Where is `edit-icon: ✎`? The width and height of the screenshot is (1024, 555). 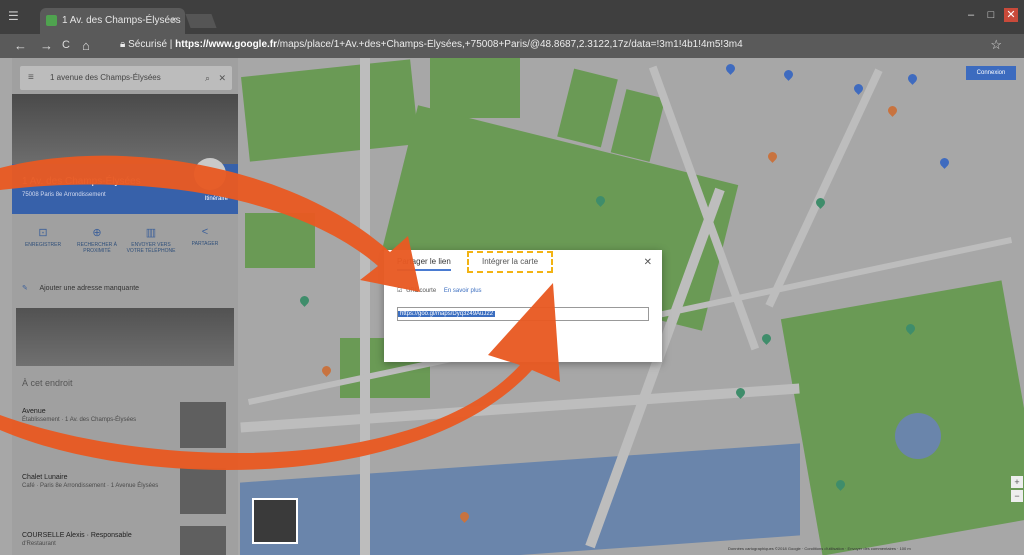 edit-icon: ✎ is located at coordinates (25, 288).